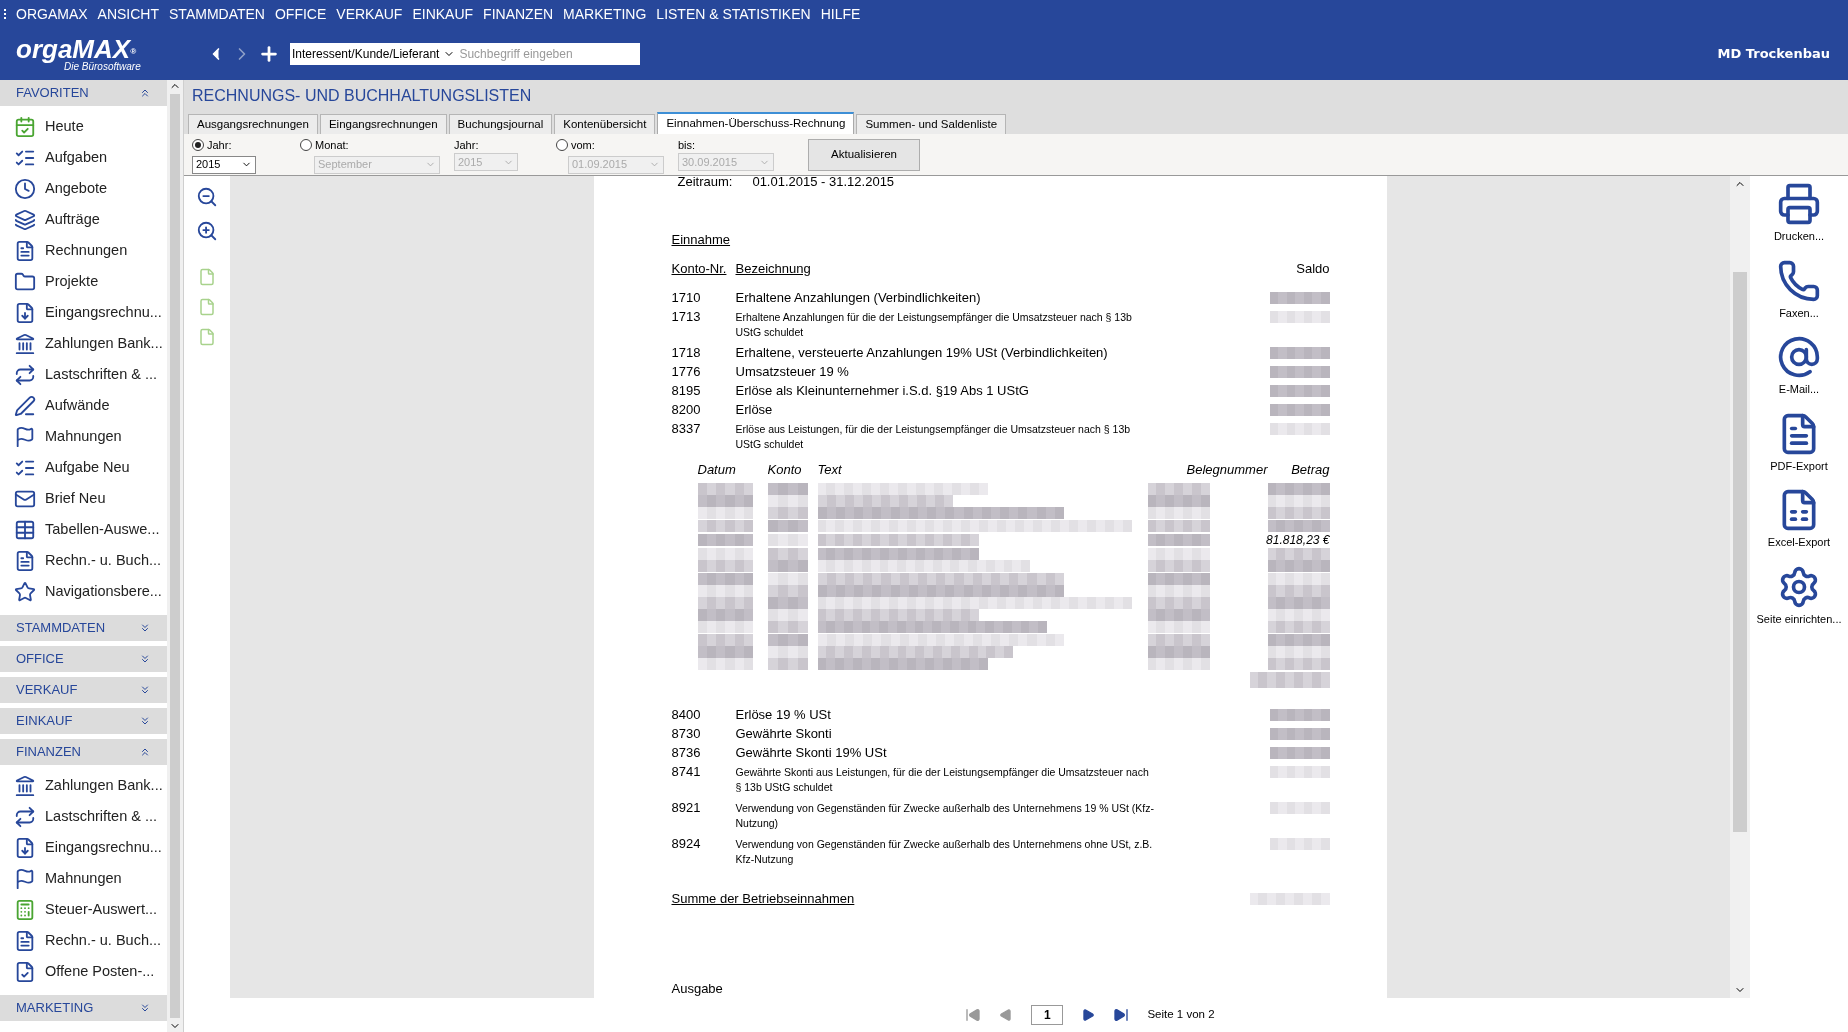  Describe the element at coordinates (84, 752) in the screenshot. I see `section-header: FINANZEN` at that location.